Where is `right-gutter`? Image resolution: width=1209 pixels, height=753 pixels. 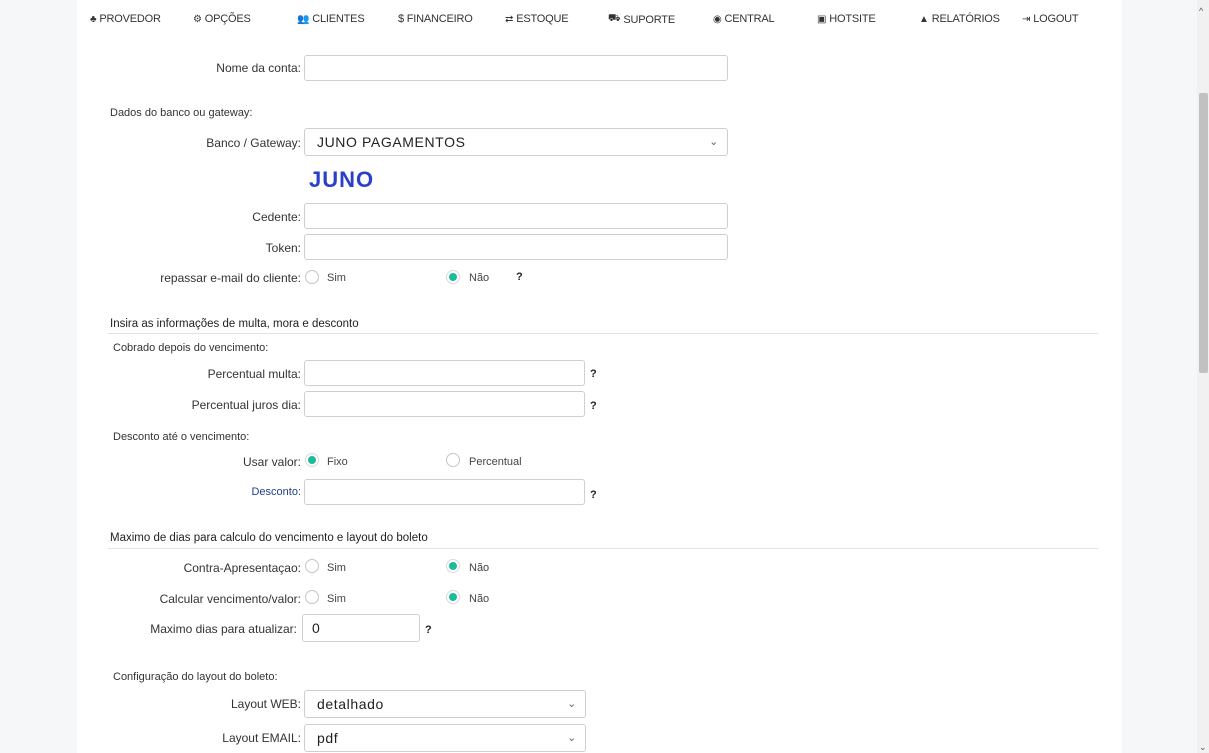
right-gutter is located at coordinates (1159, 376).